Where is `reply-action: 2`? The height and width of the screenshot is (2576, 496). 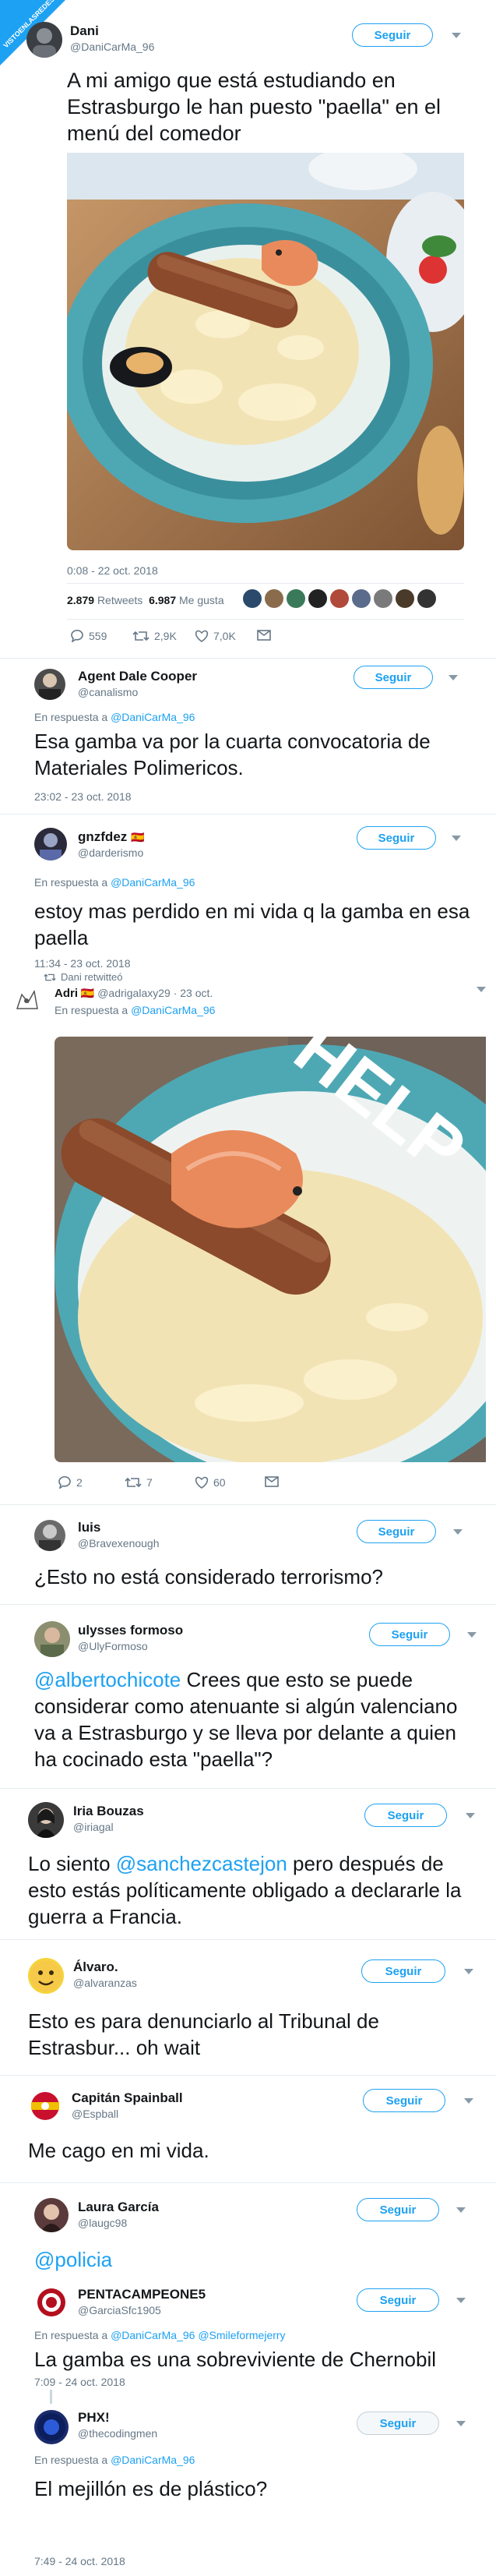
reply-action: 2 is located at coordinates (70, 1482).